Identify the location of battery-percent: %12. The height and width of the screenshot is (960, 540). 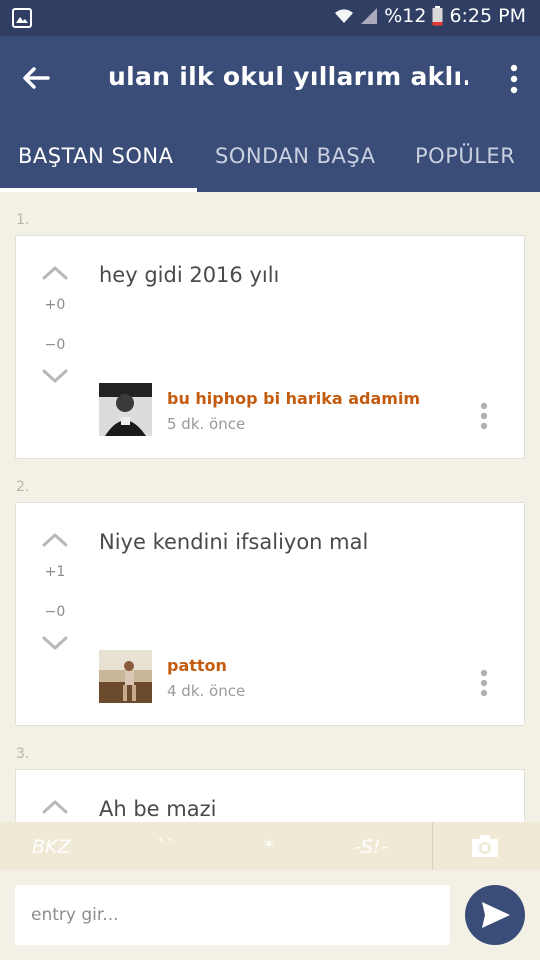
(405, 16).